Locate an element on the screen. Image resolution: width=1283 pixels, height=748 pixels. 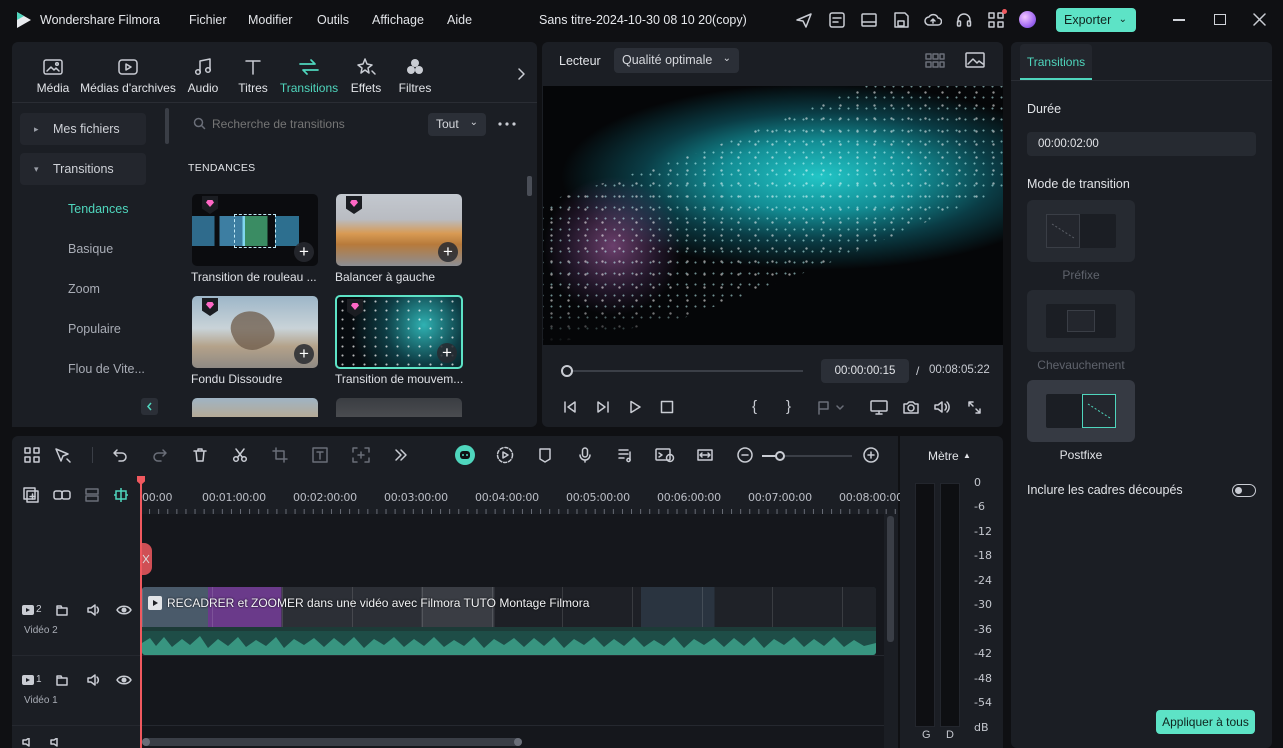
text-tool-icon is located at coordinates (320, 455).